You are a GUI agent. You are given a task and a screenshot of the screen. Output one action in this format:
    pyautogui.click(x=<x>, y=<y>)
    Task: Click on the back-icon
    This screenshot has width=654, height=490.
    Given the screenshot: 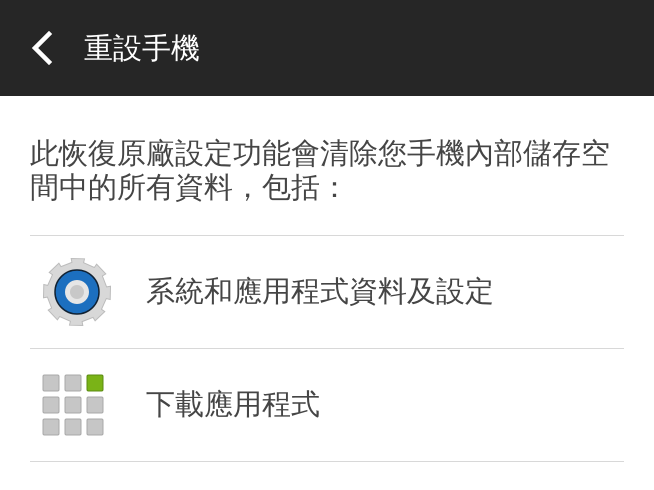 What is the action you would take?
    pyautogui.click(x=42, y=48)
    